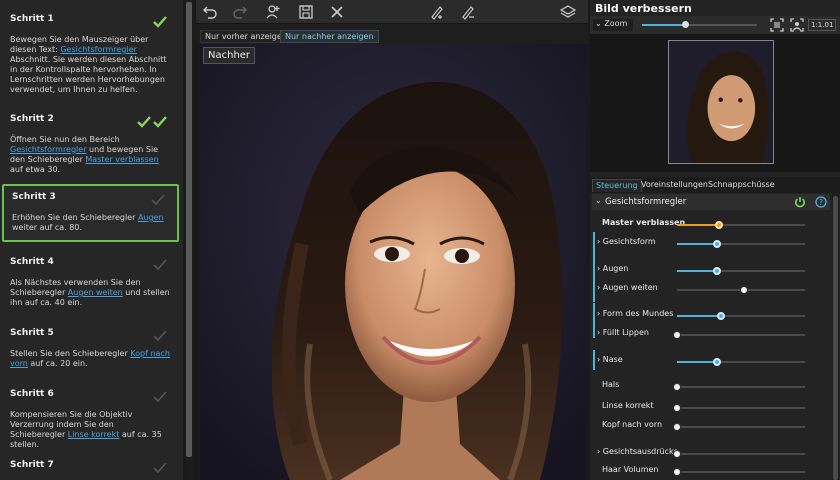 The width and height of the screenshot is (840, 480). Describe the element at coordinates (612, 268) in the screenshot. I see `control-label: › Augen` at that location.